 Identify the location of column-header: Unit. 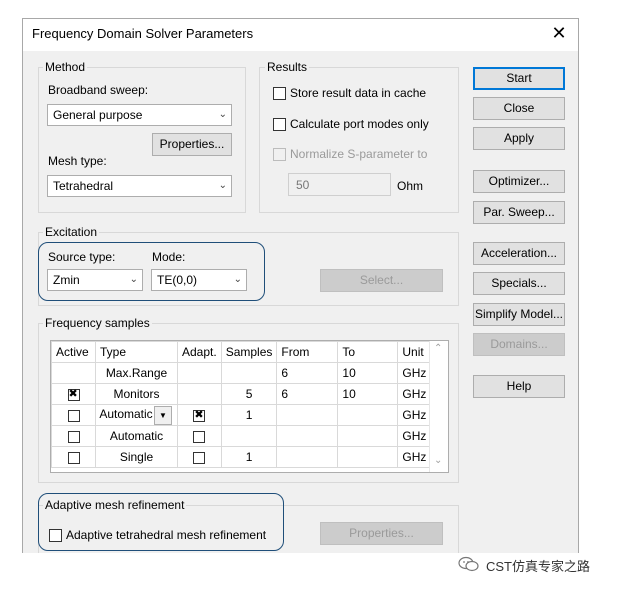
(414, 352).